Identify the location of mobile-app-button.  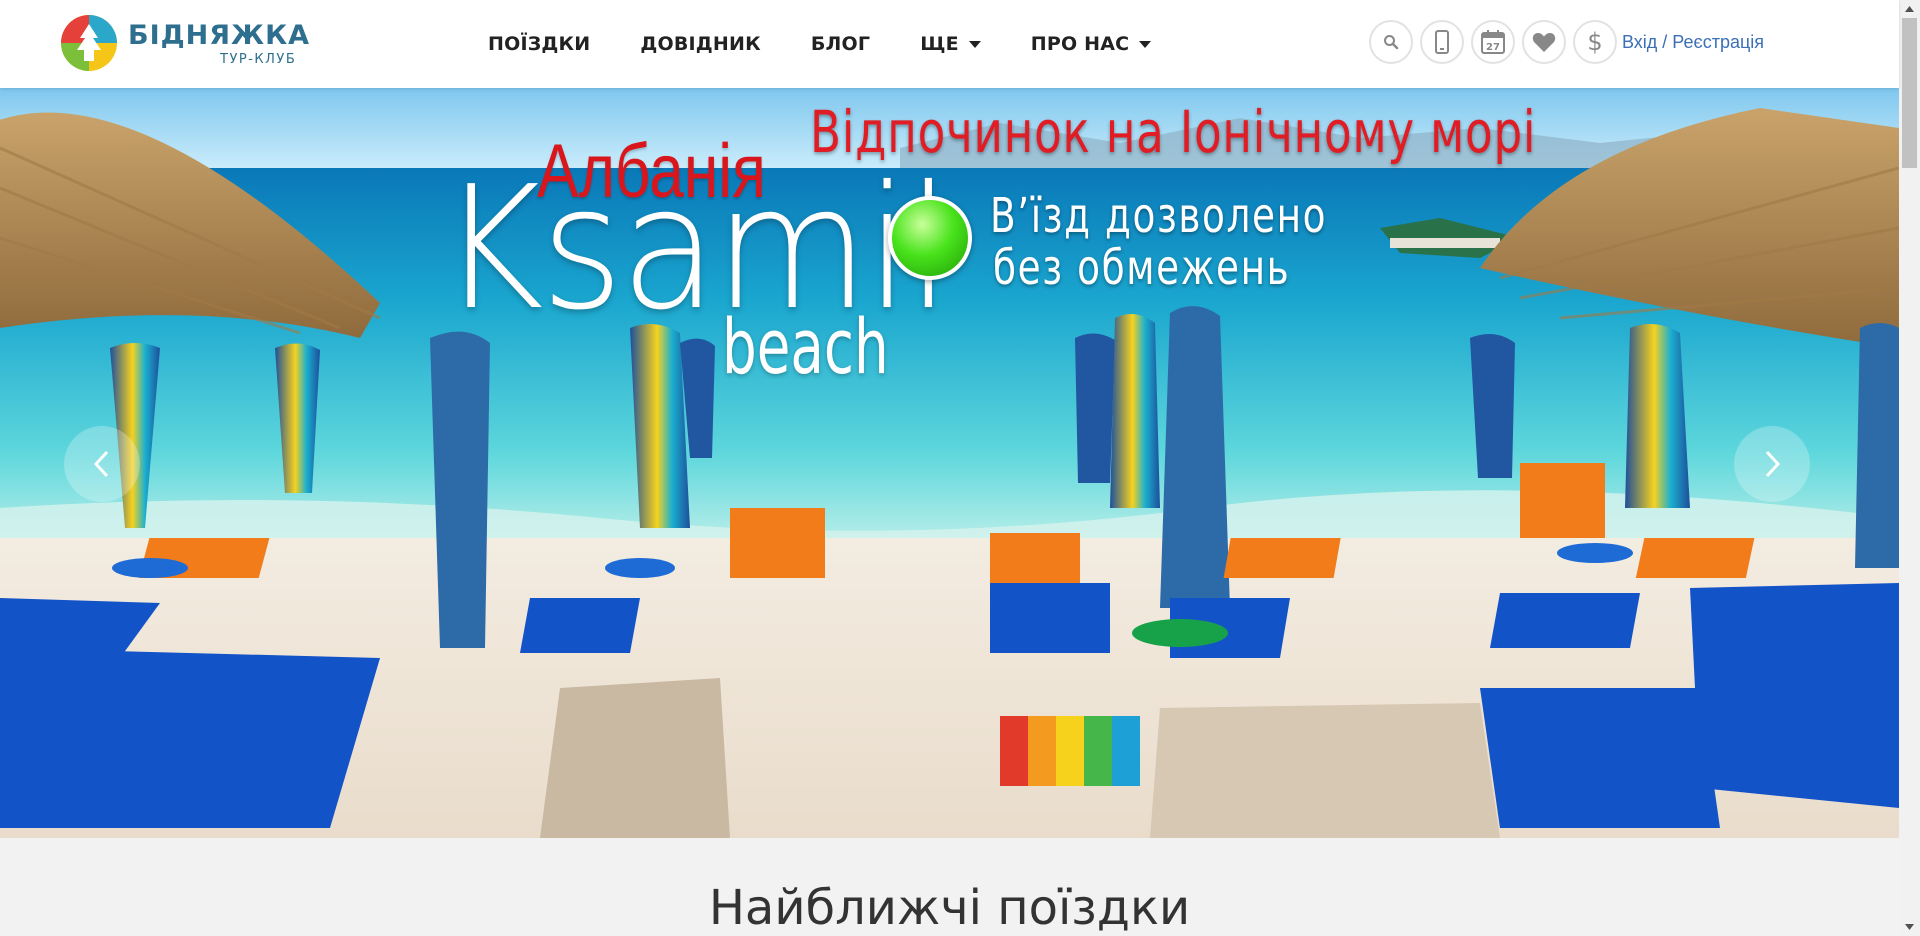
(1442, 42).